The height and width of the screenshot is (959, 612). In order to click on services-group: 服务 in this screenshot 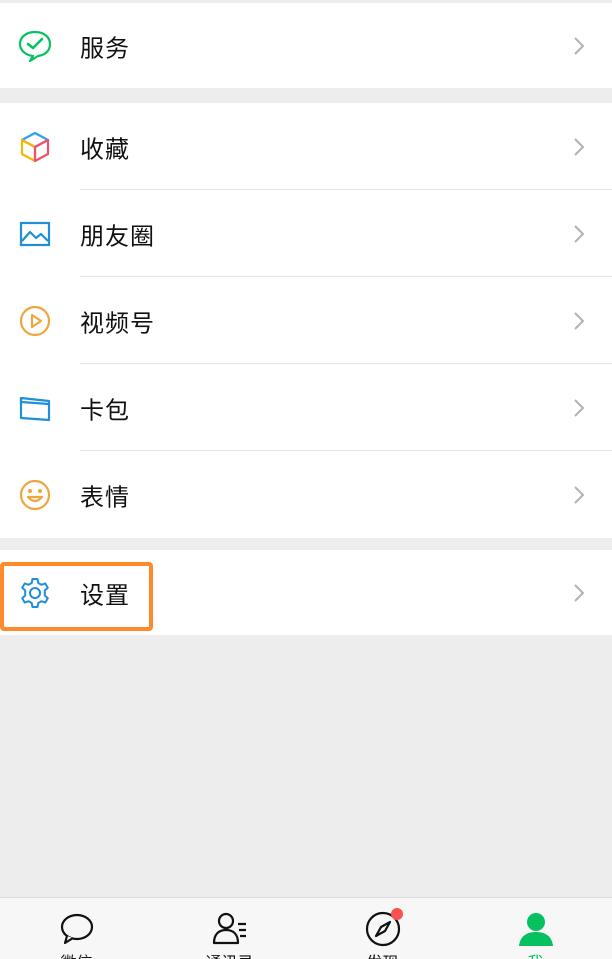, I will do `click(306, 45)`.